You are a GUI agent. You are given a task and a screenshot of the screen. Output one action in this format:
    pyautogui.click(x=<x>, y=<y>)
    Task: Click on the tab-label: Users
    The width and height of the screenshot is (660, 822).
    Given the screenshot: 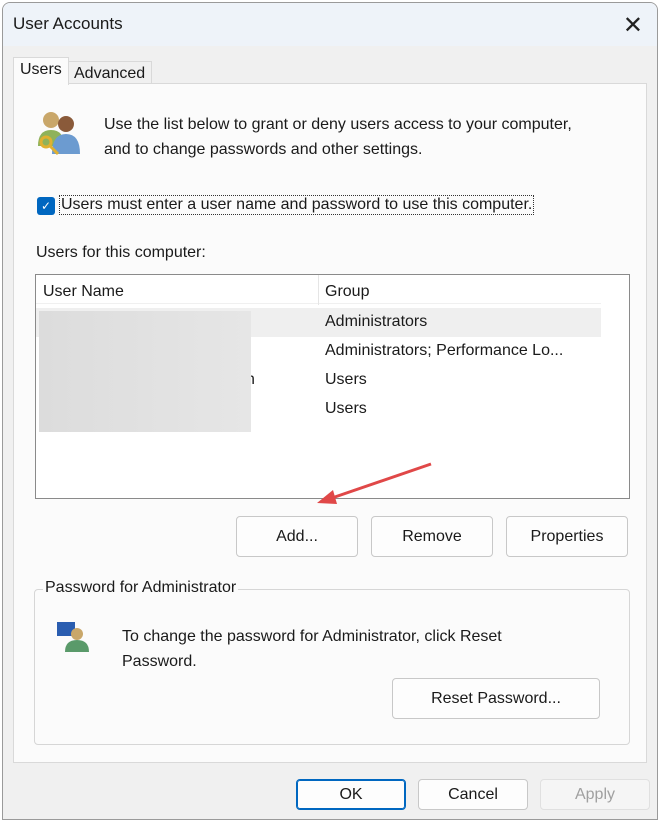 What is the action you would take?
    pyautogui.click(x=41, y=69)
    